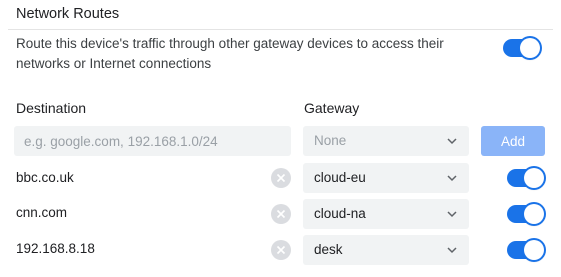  What do you see at coordinates (68, 14) in the screenshot?
I see `section-title: Network Routes` at bounding box center [68, 14].